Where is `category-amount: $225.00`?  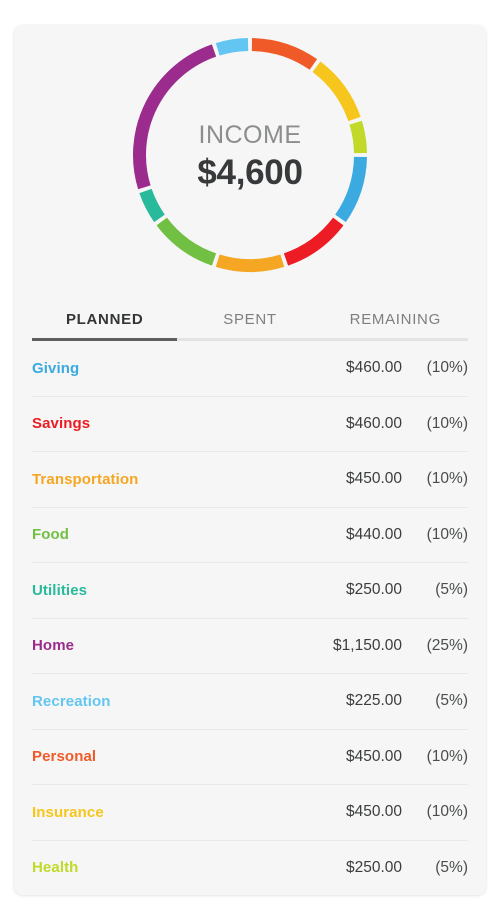
category-amount: $225.00 is located at coordinates (373, 701).